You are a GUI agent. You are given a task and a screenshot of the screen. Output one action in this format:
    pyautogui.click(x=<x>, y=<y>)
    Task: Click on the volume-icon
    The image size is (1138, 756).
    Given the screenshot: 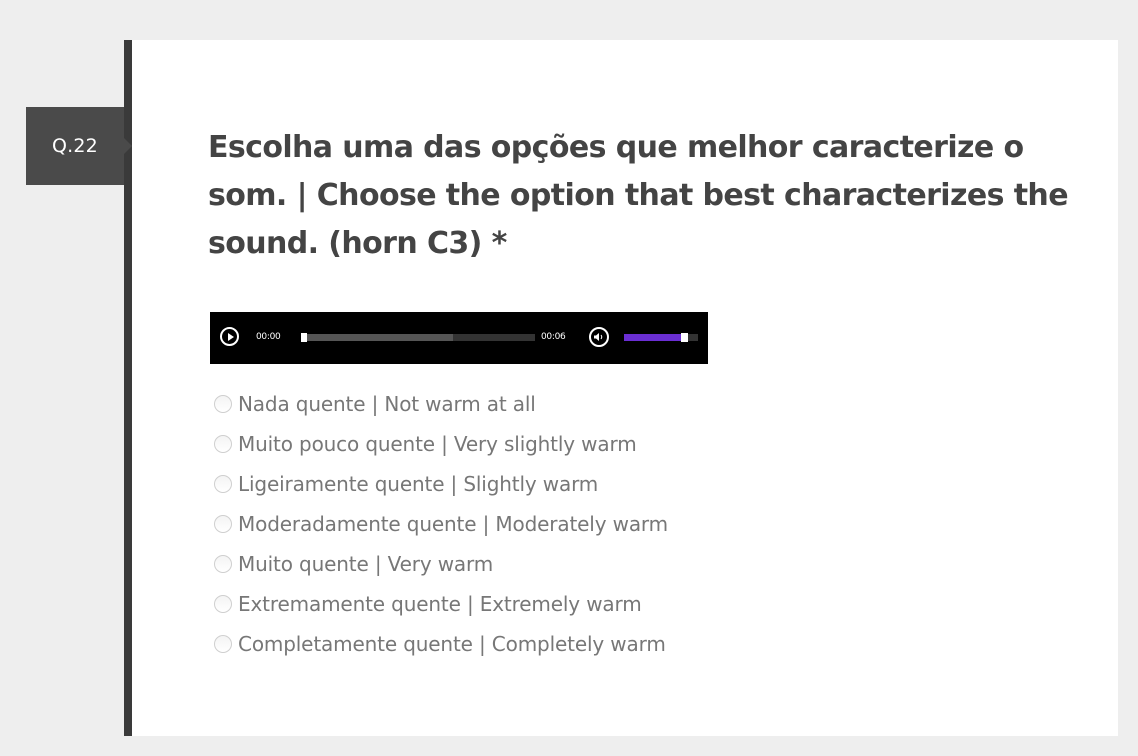 What is the action you would take?
    pyautogui.click(x=599, y=337)
    